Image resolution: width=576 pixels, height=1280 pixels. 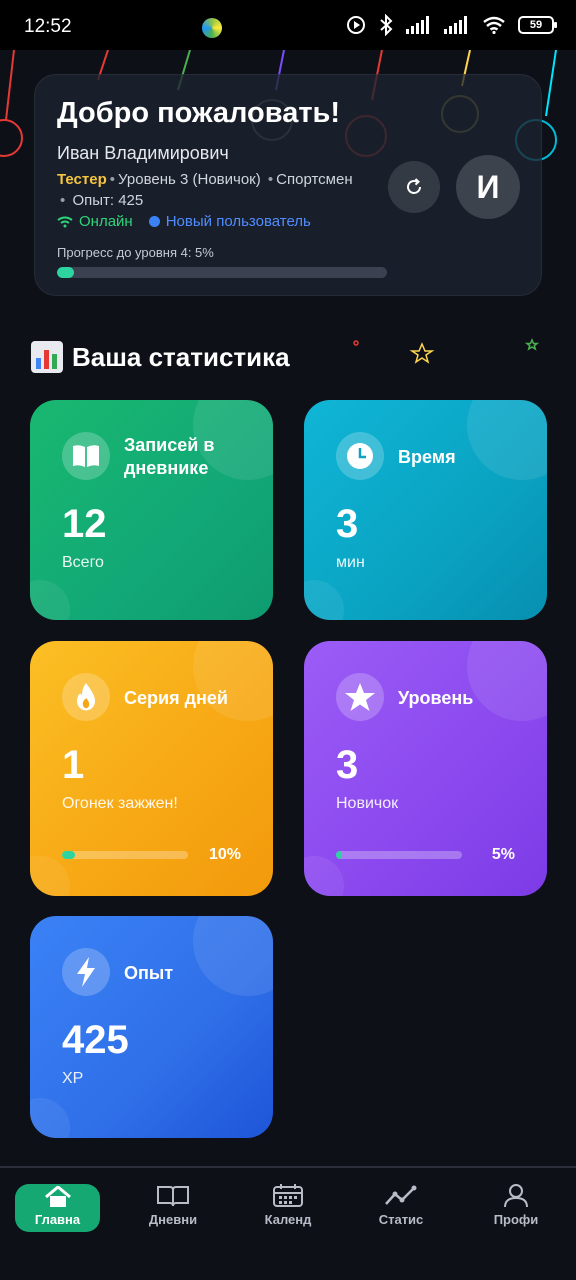 I want to click on welcome-title: Добро пожаловать!, so click(x=199, y=113).